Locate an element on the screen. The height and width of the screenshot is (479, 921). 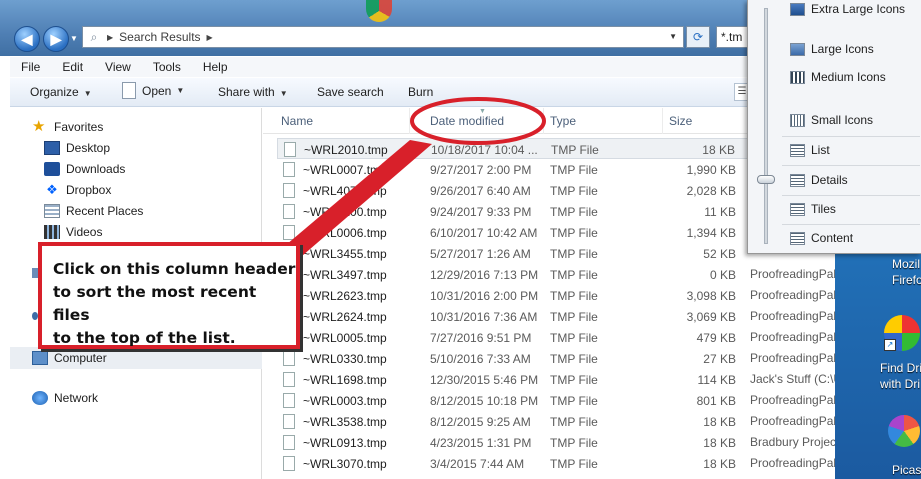
nav-recent-places: Recent Places is located at coordinates (93, 211).